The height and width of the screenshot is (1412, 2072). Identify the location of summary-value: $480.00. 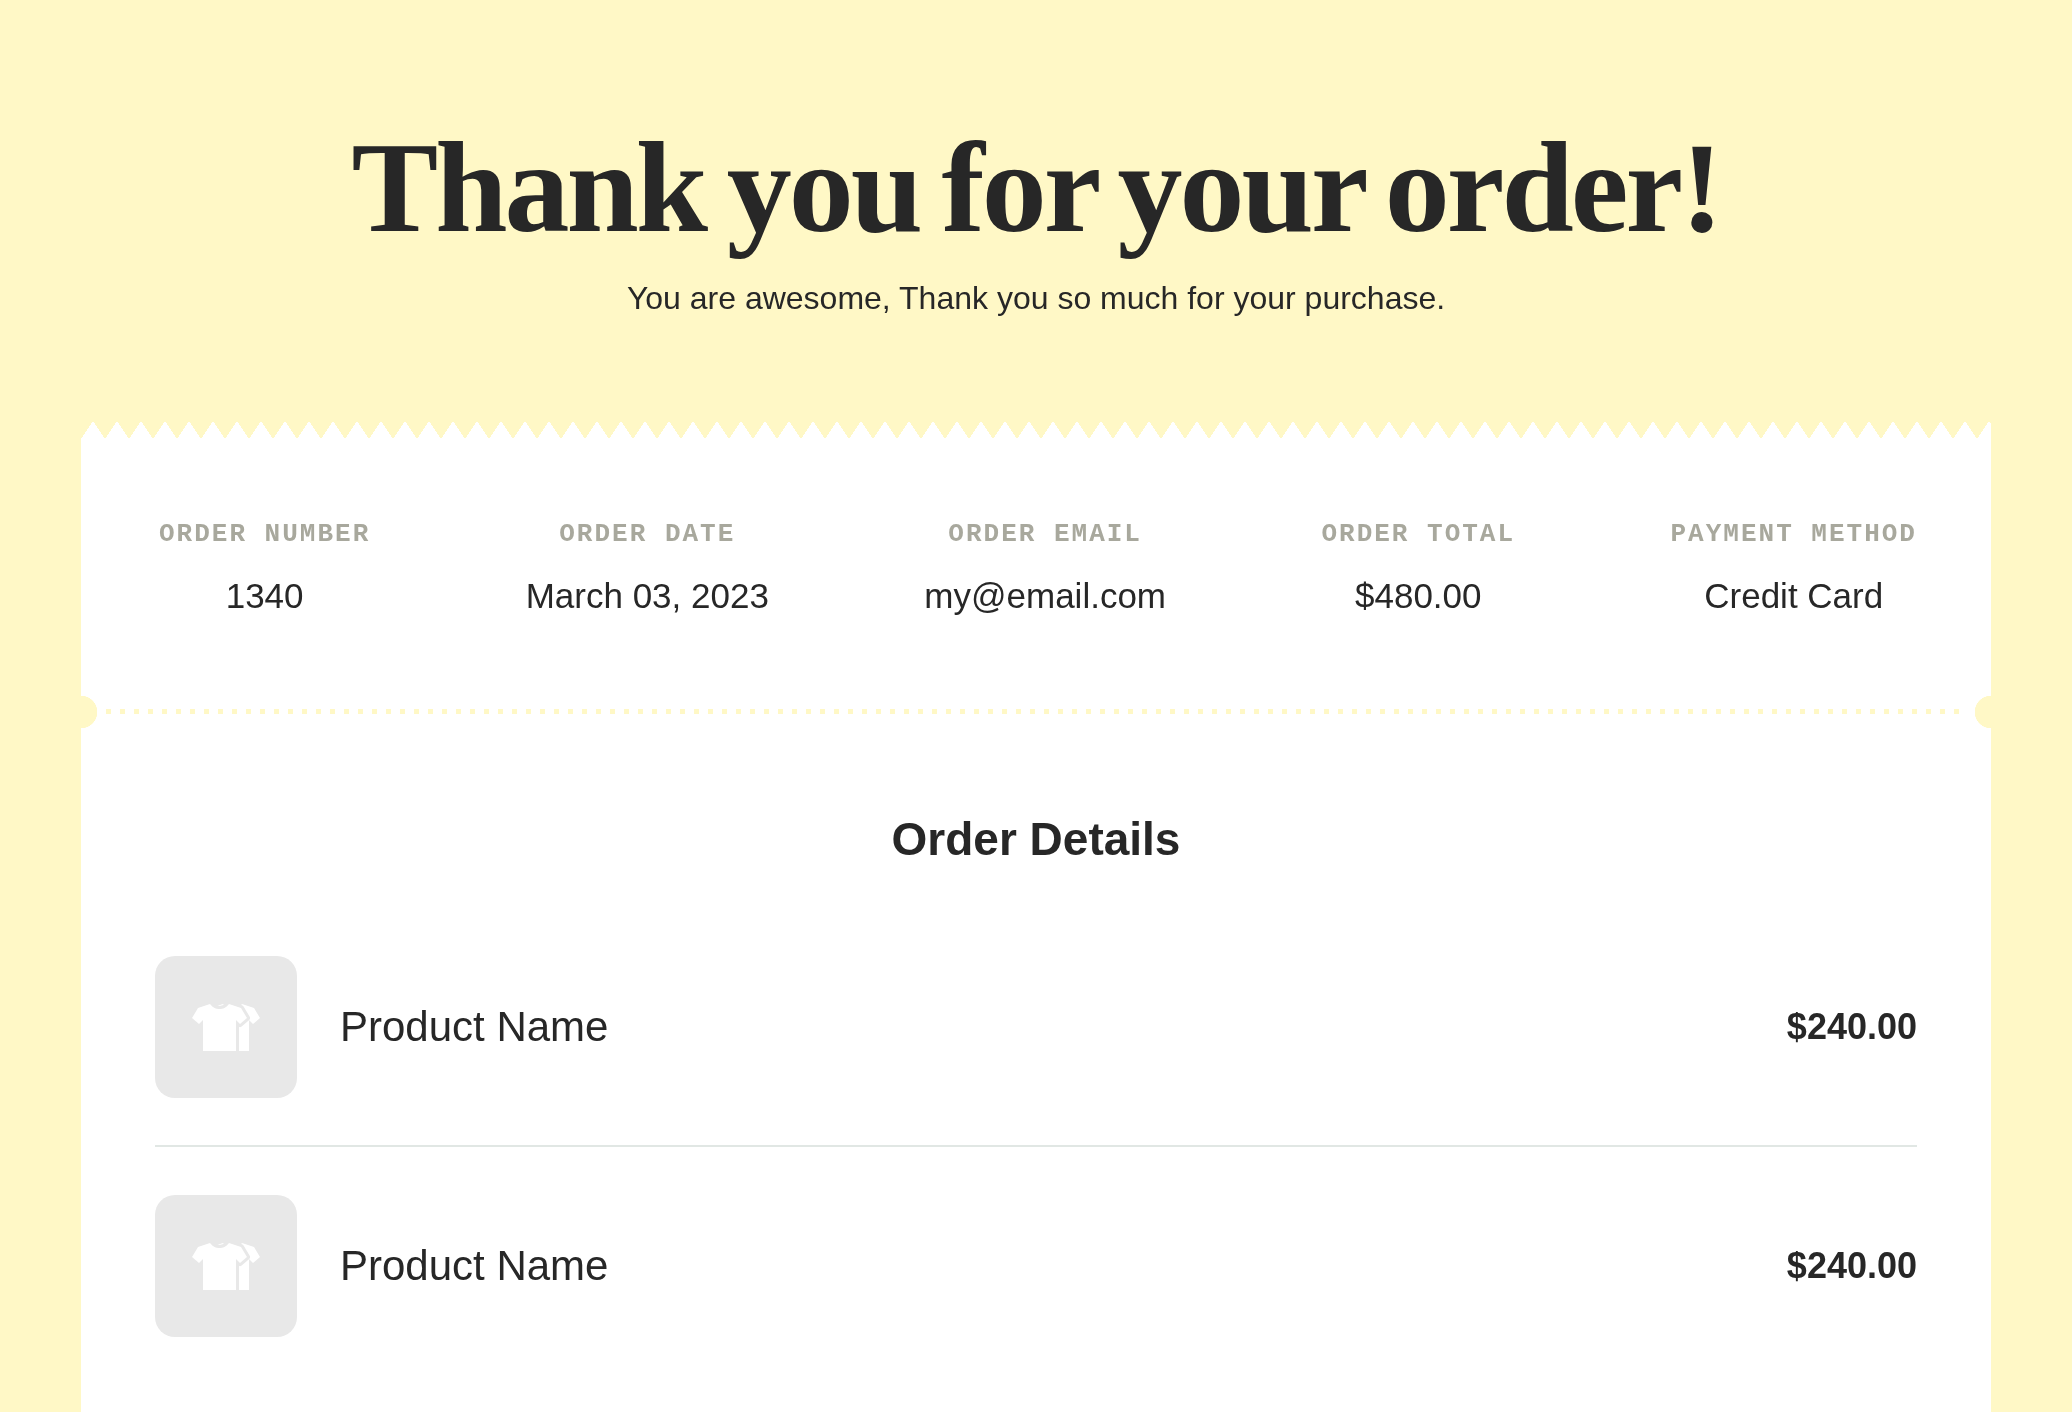
(1418, 595).